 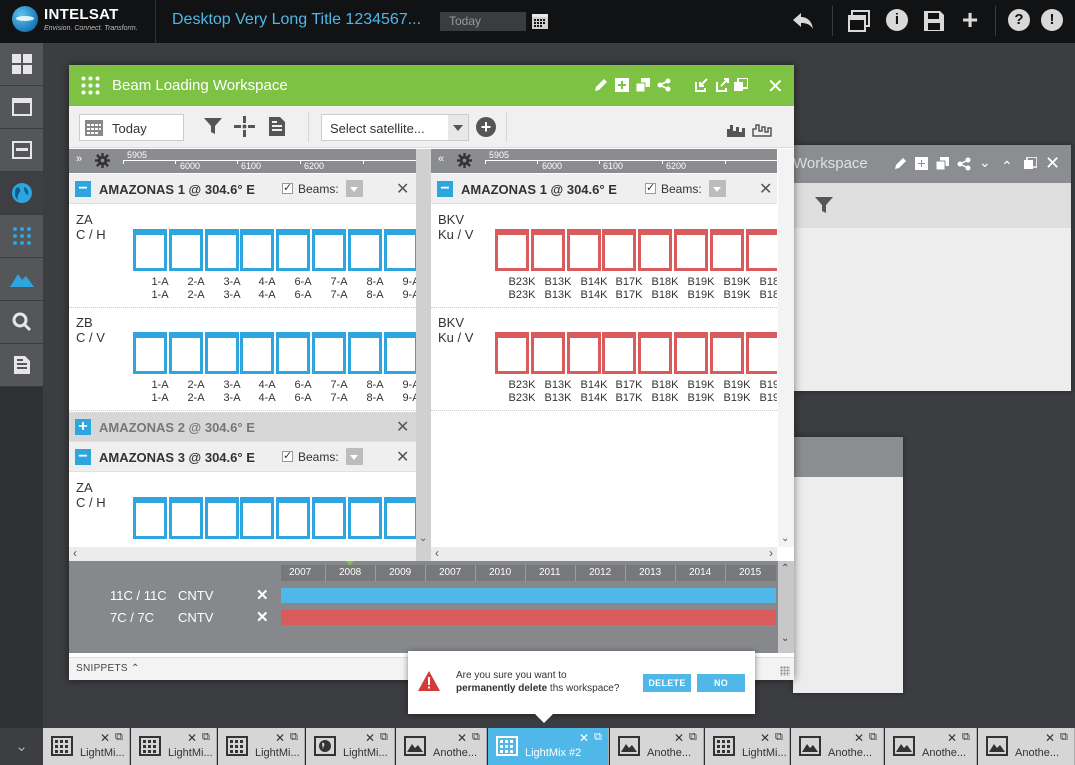 What do you see at coordinates (83, 427) in the screenshot?
I see `expand-plus-icon: +` at bounding box center [83, 427].